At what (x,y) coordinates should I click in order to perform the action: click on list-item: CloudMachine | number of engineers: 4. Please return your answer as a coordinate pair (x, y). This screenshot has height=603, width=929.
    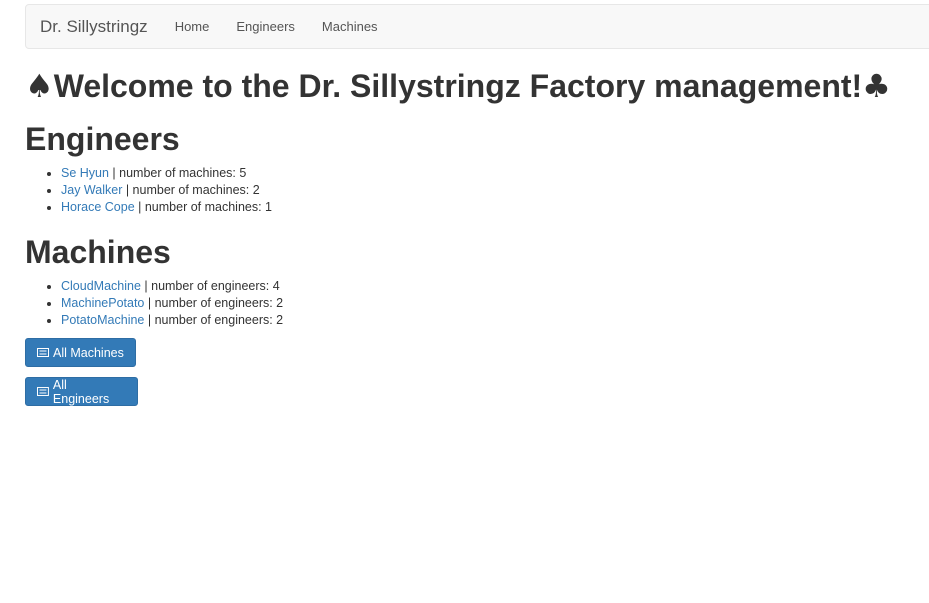
    Looking at the image, I should click on (172, 286).